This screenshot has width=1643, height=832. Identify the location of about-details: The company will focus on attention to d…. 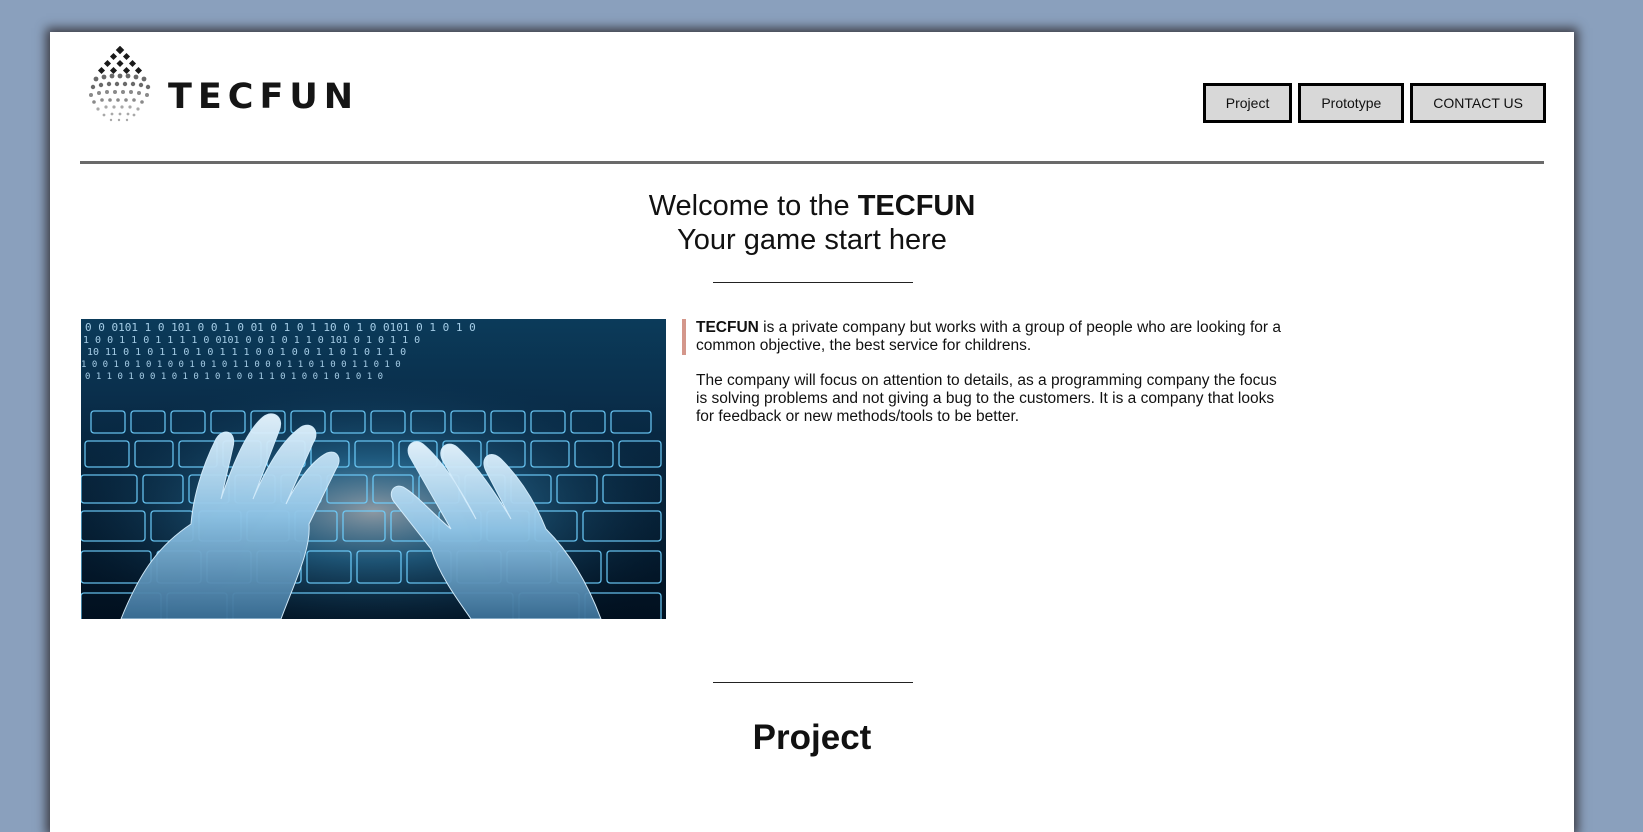
(986, 398).